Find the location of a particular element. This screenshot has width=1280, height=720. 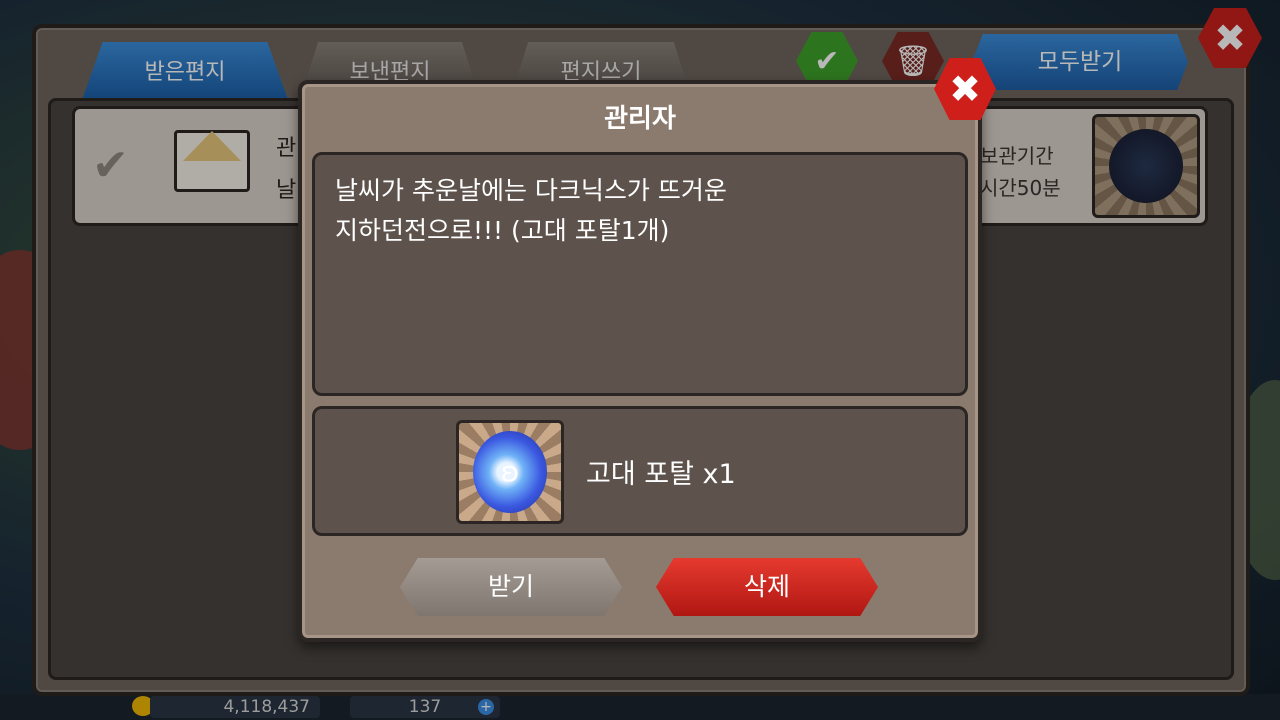

dialog-title: 관리자 is located at coordinates (640, 119).